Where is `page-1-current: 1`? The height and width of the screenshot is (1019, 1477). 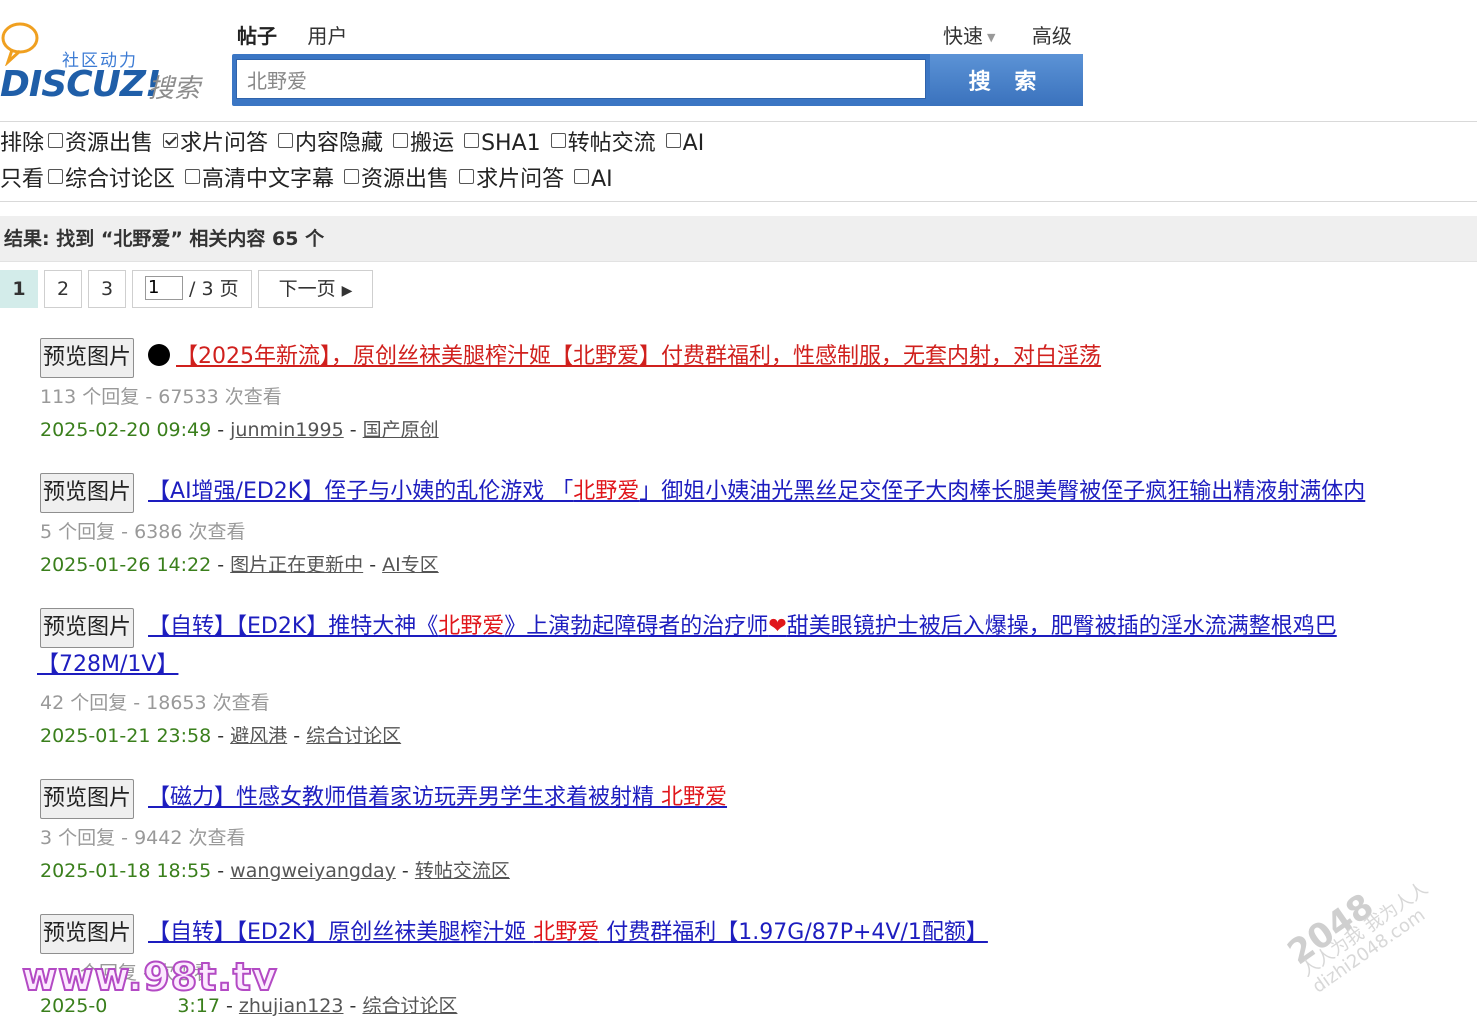 page-1-current: 1 is located at coordinates (19, 289).